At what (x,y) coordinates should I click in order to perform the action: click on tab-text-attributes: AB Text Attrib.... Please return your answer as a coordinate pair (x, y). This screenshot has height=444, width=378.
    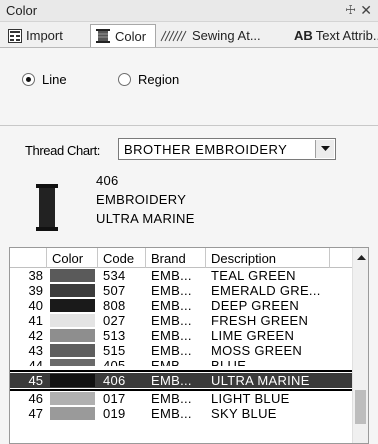
    Looking at the image, I should click on (334, 35).